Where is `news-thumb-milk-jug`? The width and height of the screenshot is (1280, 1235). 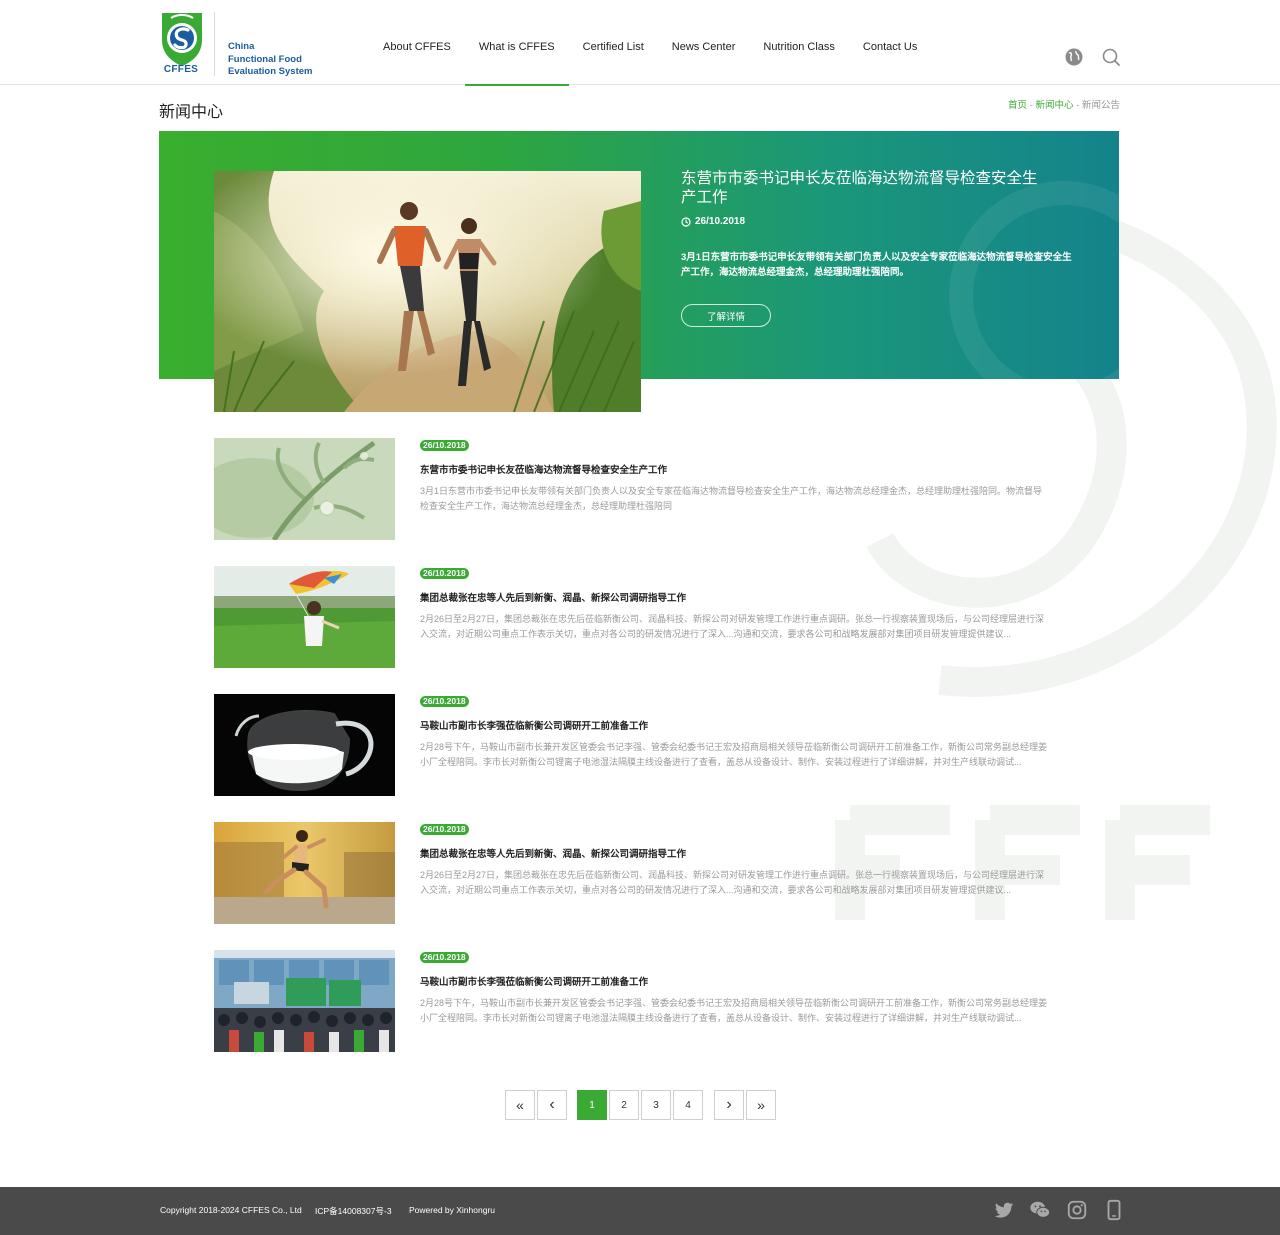
news-thumb-milk-jug is located at coordinates (304, 745).